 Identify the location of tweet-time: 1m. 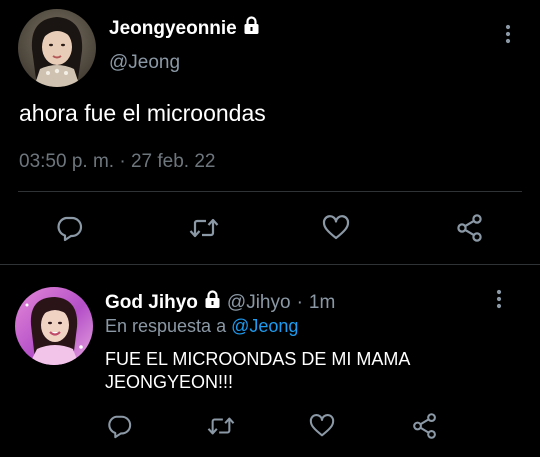
(322, 303).